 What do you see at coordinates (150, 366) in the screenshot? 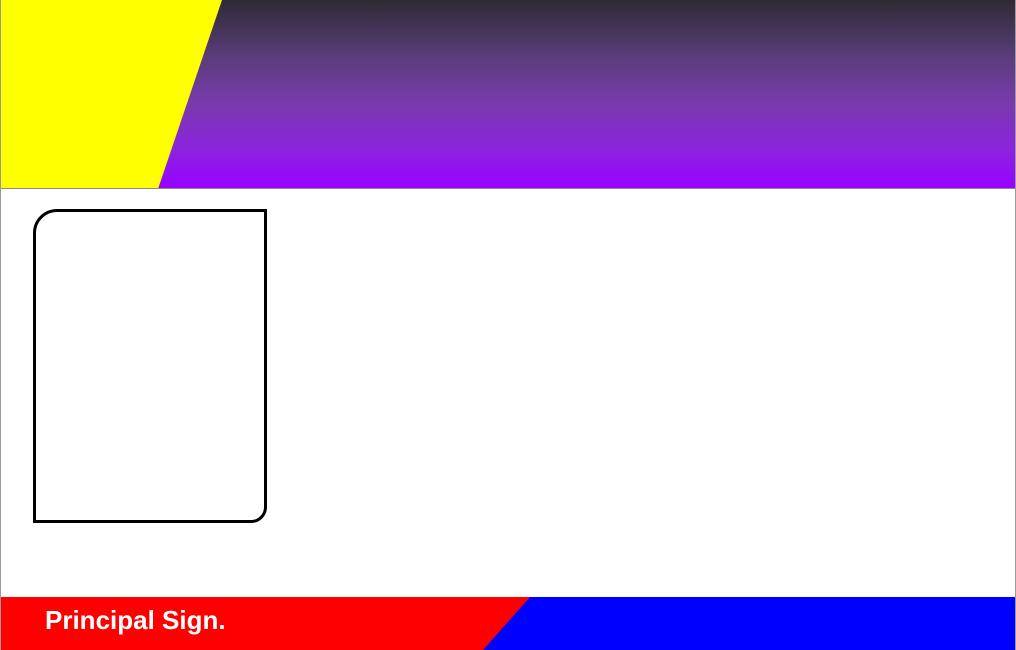
I see `photo-placeholder` at bounding box center [150, 366].